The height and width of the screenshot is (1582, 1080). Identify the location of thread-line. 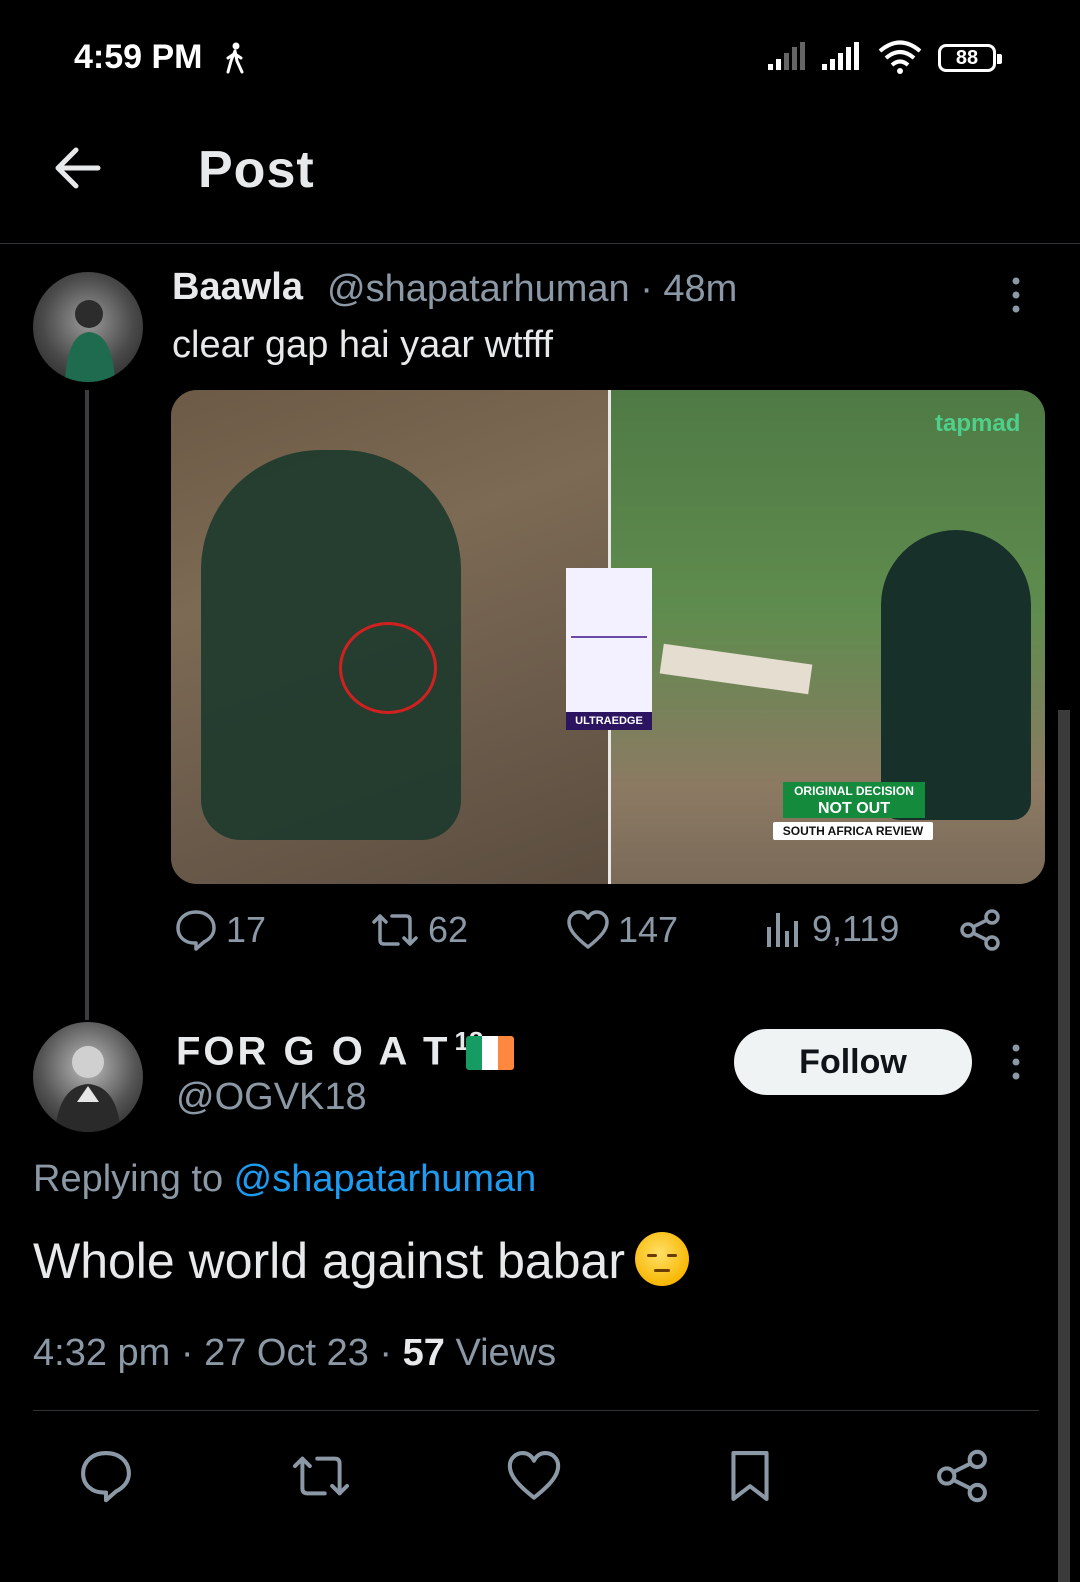
(87, 705).